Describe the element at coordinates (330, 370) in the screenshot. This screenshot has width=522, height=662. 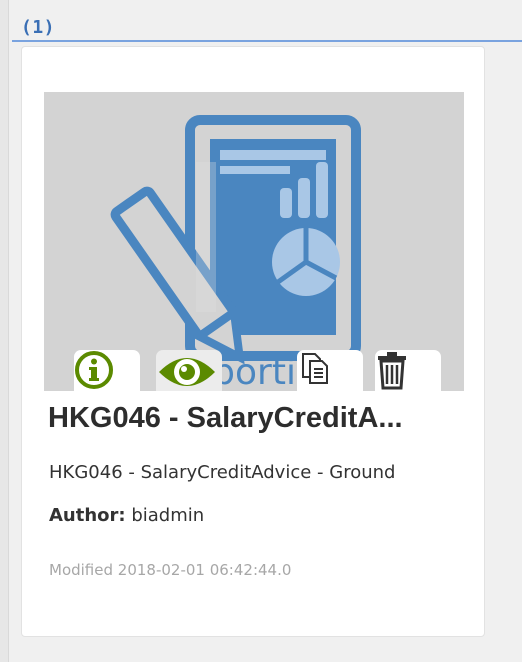
I see `copy-button` at that location.